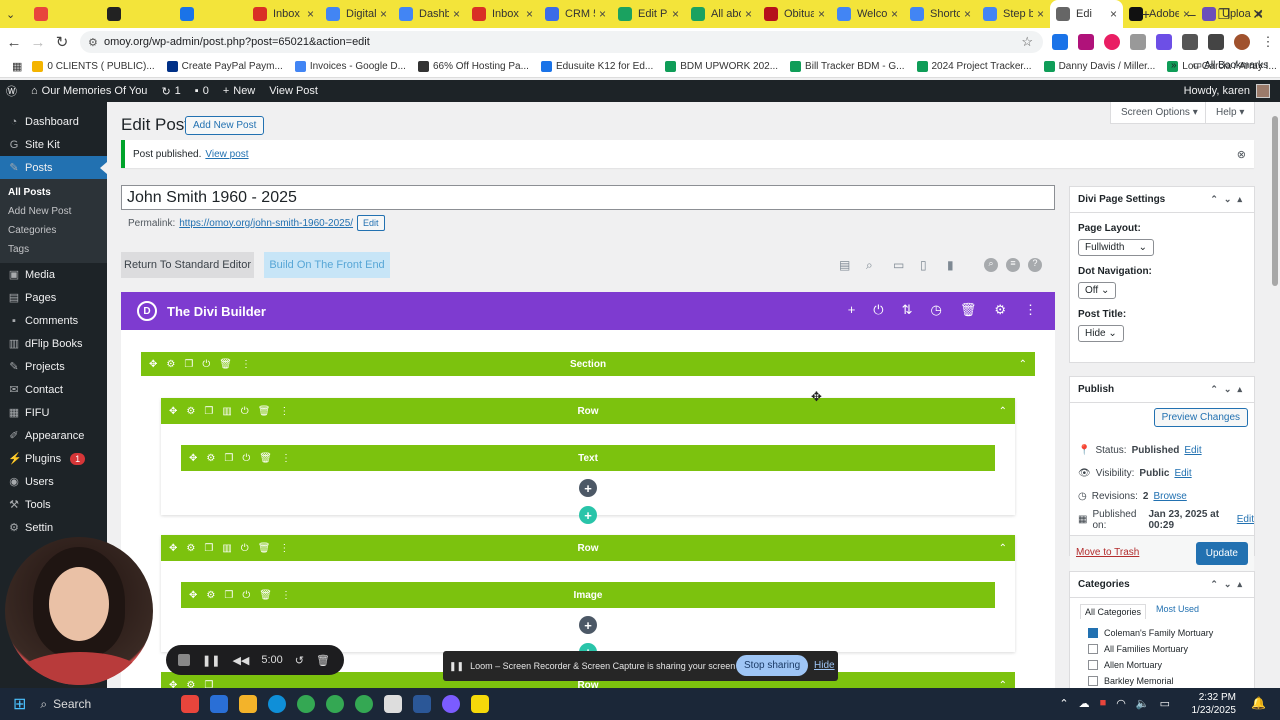  Describe the element at coordinates (824, 665) in the screenshot. I see `hide-button: Hide` at that location.